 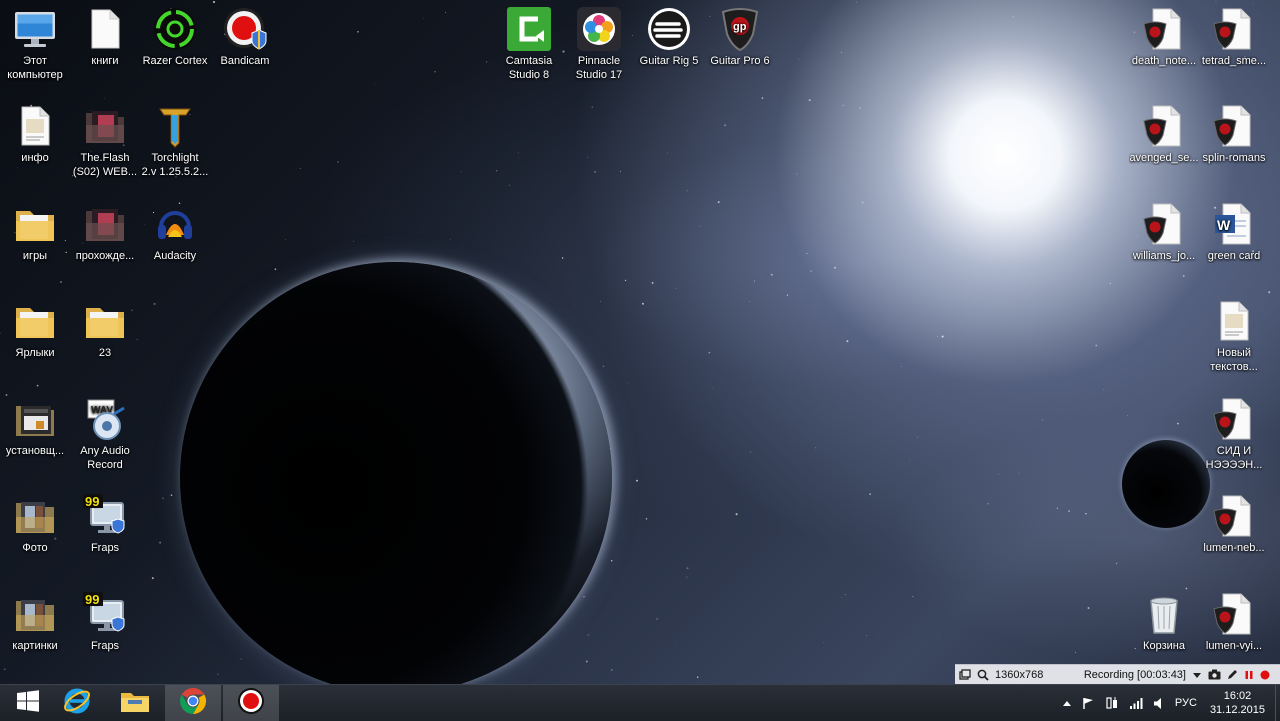 I want to click on desktop-icon-foto: Фото, so click(x=35, y=524).